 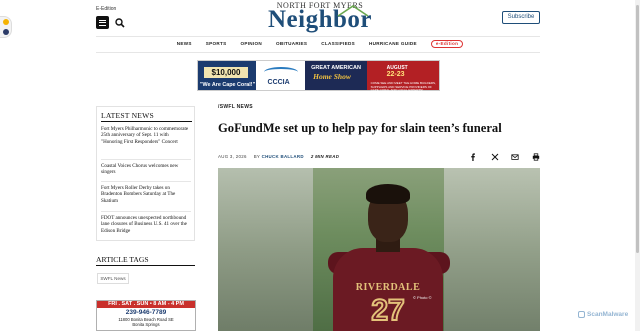 What do you see at coordinates (216, 44) in the screenshot?
I see `nav-item-sports: SPORTS` at bounding box center [216, 44].